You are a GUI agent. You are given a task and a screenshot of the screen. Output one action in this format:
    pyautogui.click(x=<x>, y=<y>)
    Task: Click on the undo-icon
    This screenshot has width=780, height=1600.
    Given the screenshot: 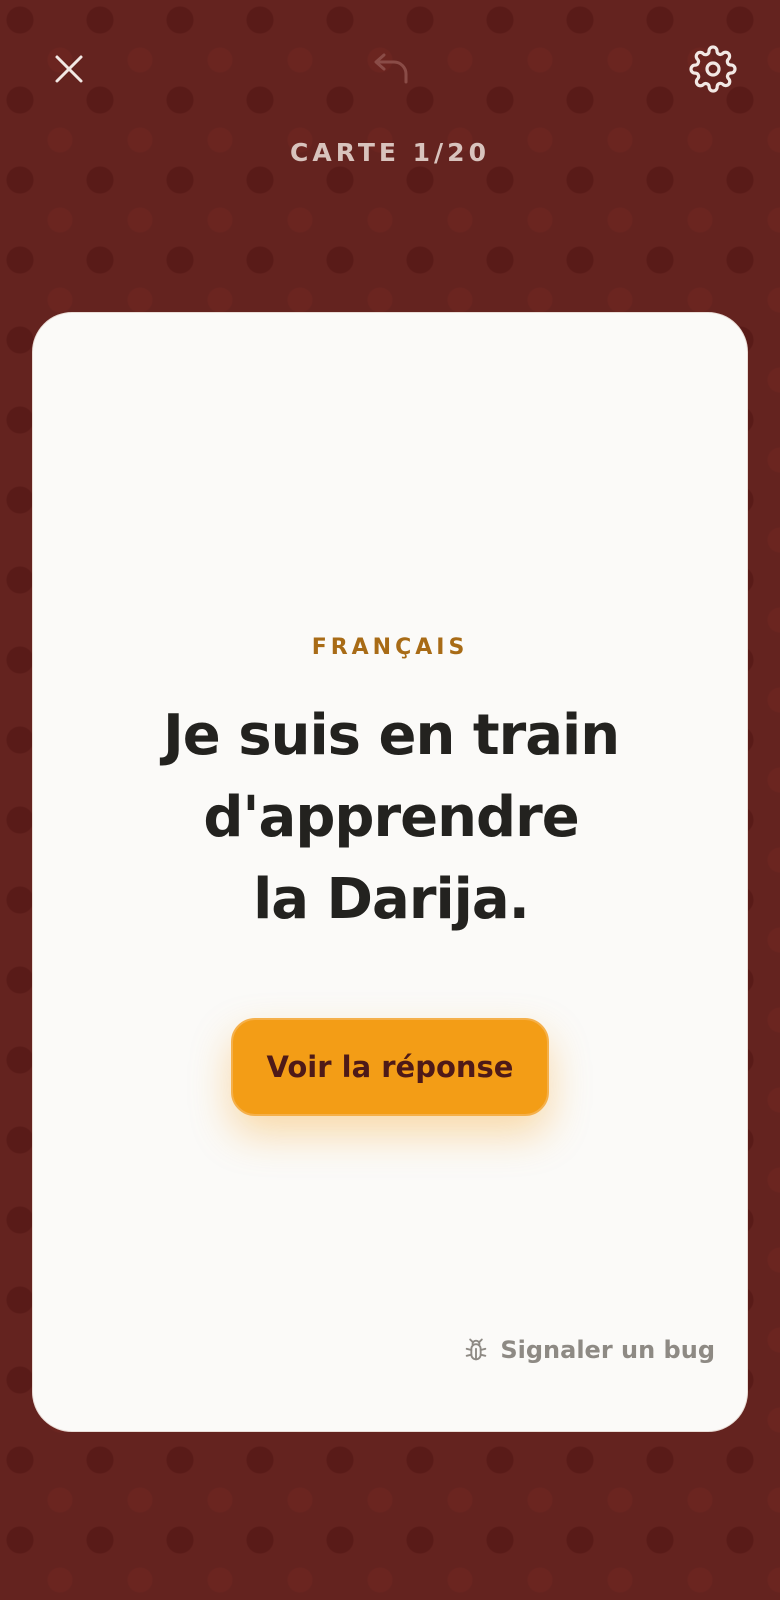 What is the action you would take?
    pyautogui.click(x=391, y=68)
    